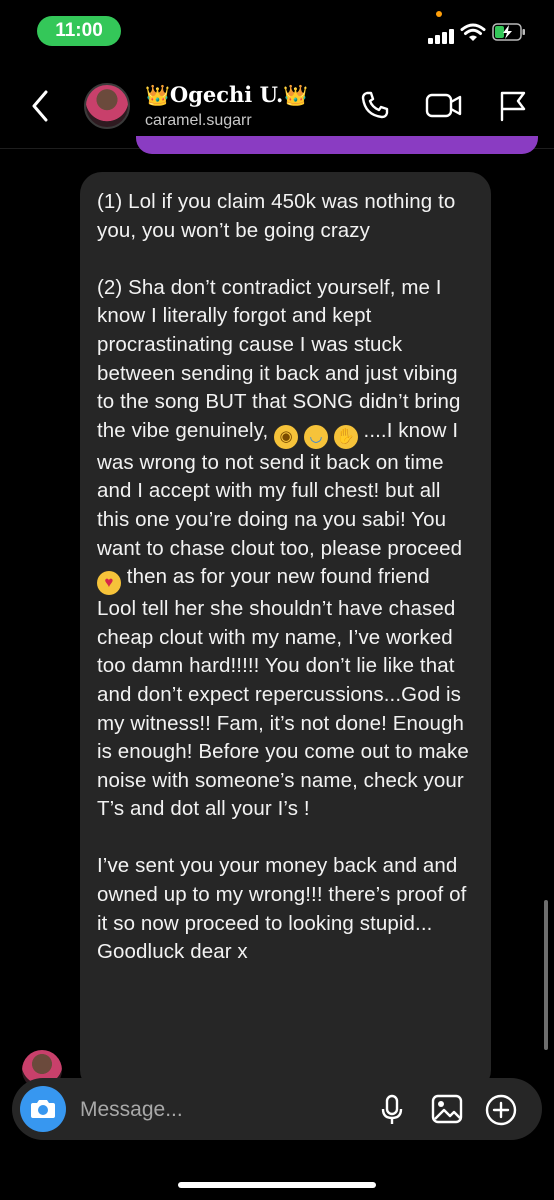 Image resolution: width=554 pixels, height=1200 pixels. Describe the element at coordinates (513, 106) in the screenshot. I see `report-flag-icon` at that location.